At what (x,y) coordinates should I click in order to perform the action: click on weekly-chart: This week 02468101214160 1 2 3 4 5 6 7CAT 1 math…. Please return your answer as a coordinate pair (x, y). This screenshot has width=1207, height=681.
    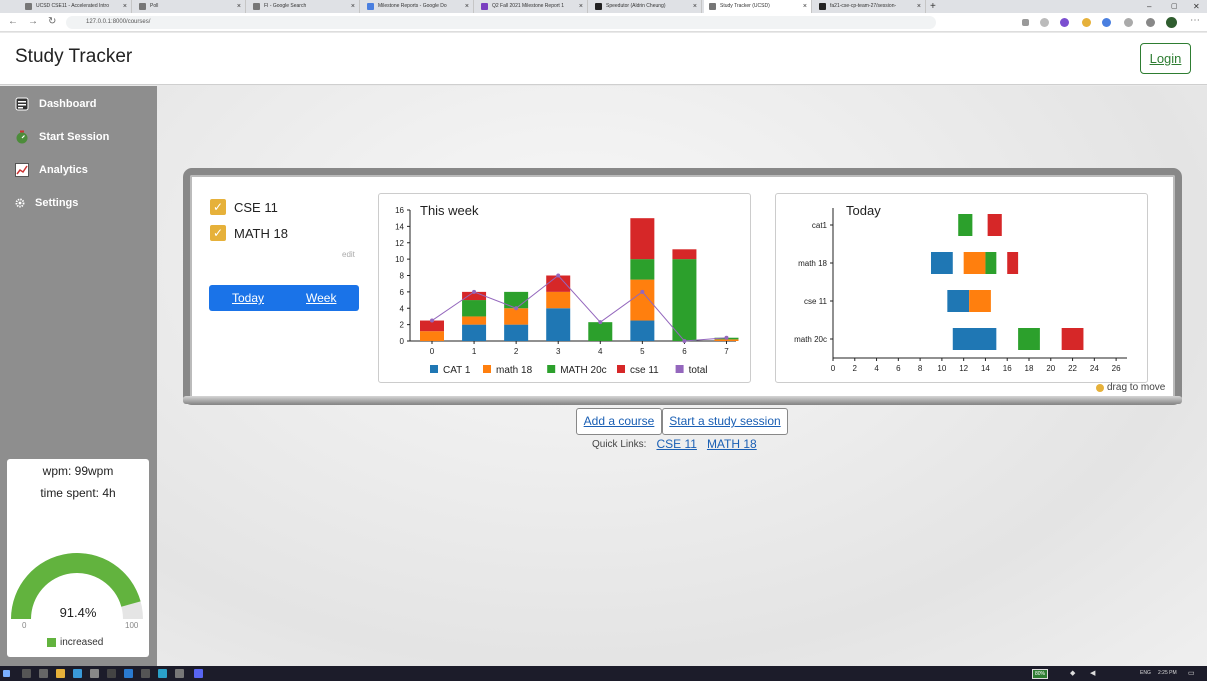
    Looking at the image, I should click on (567, 289).